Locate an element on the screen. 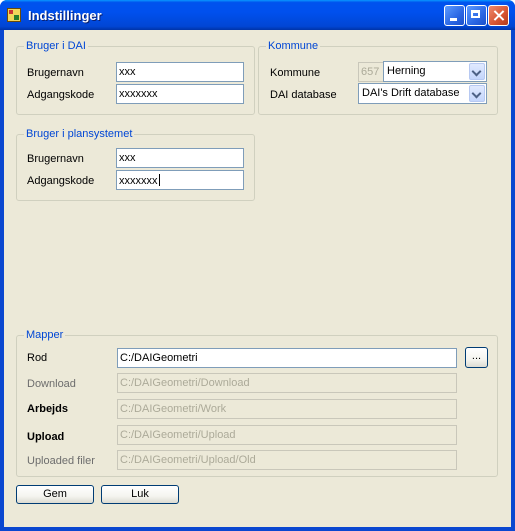  save-button: Gem is located at coordinates (55, 494).